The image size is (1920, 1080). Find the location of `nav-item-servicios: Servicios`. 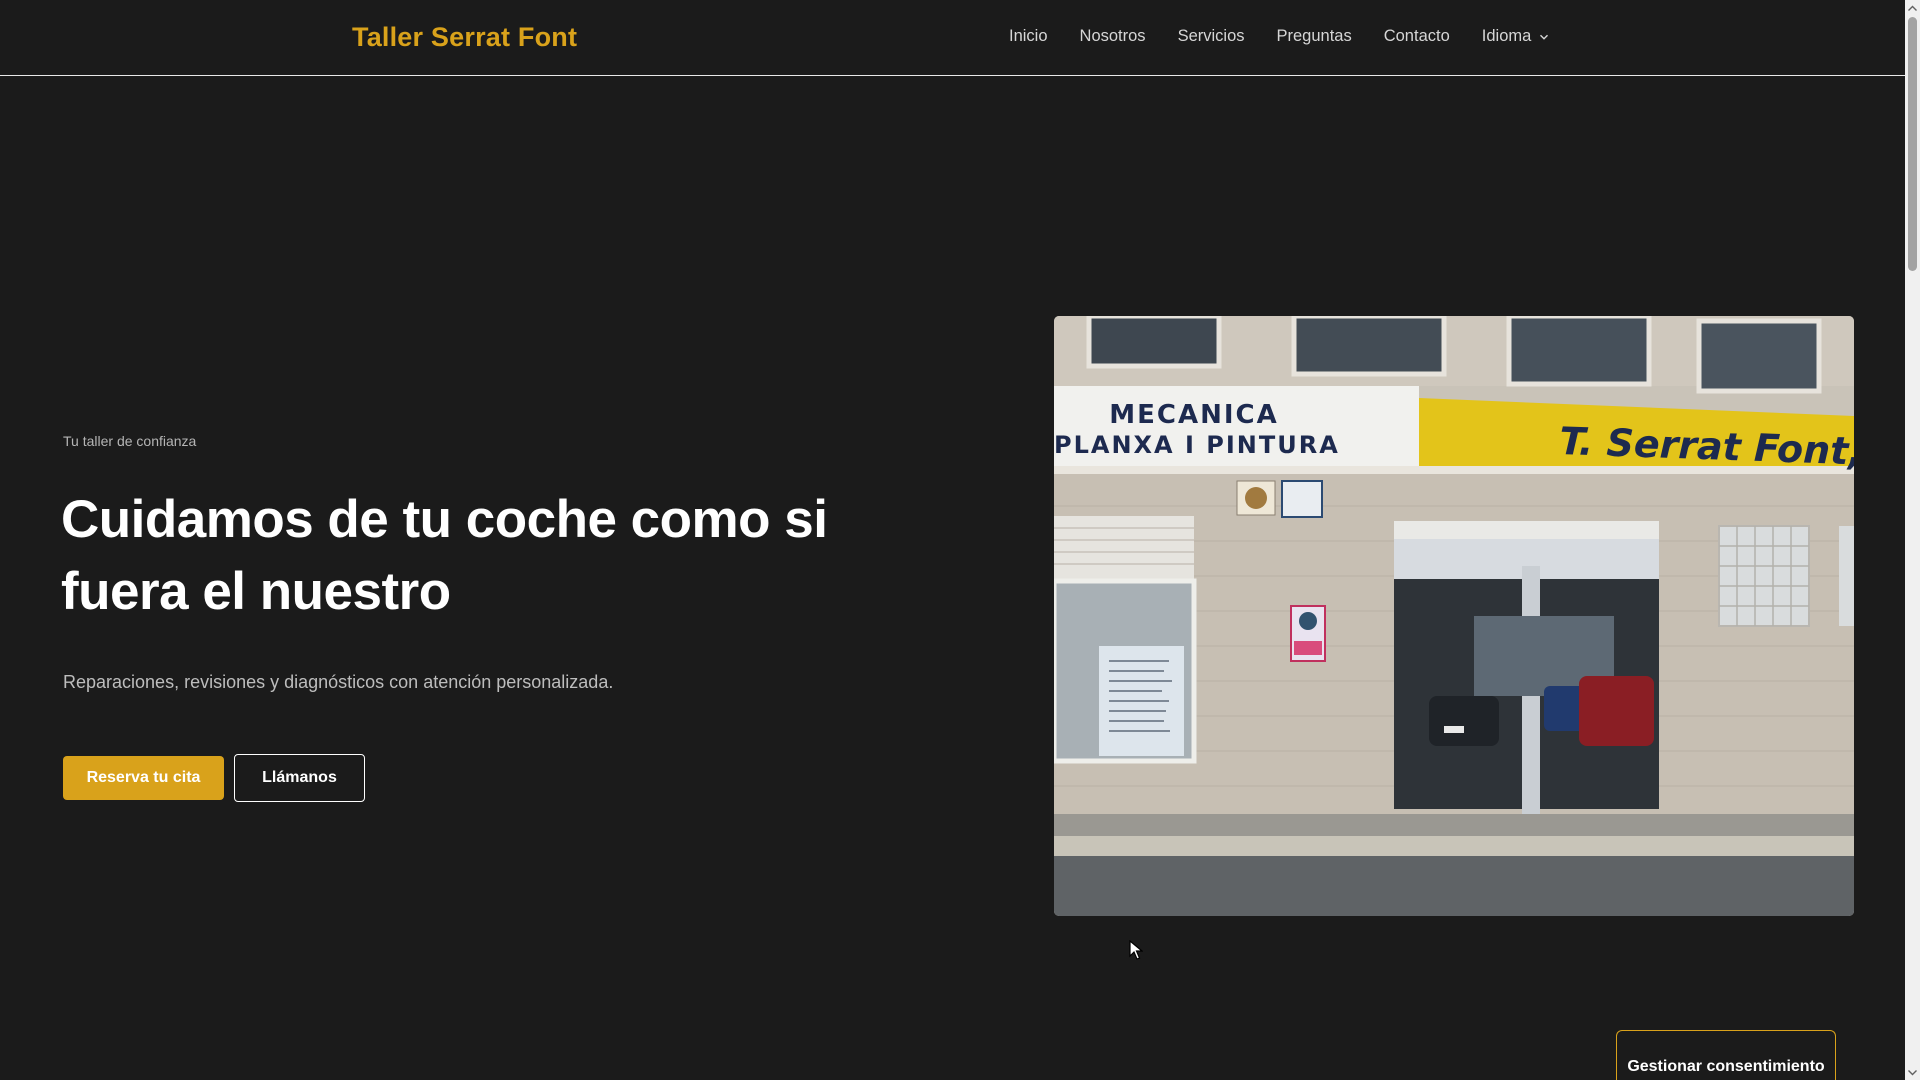

nav-item-servicios: Servicios is located at coordinates (1211, 36).